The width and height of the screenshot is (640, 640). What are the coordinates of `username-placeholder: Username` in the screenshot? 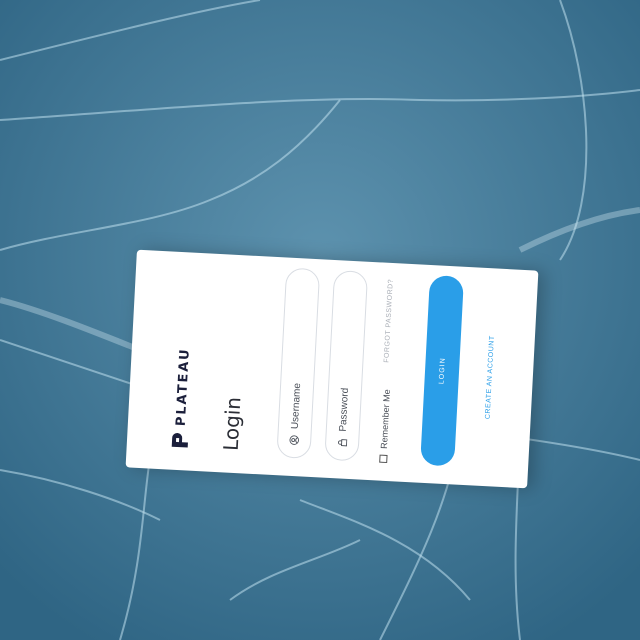 It's located at (296, 406).